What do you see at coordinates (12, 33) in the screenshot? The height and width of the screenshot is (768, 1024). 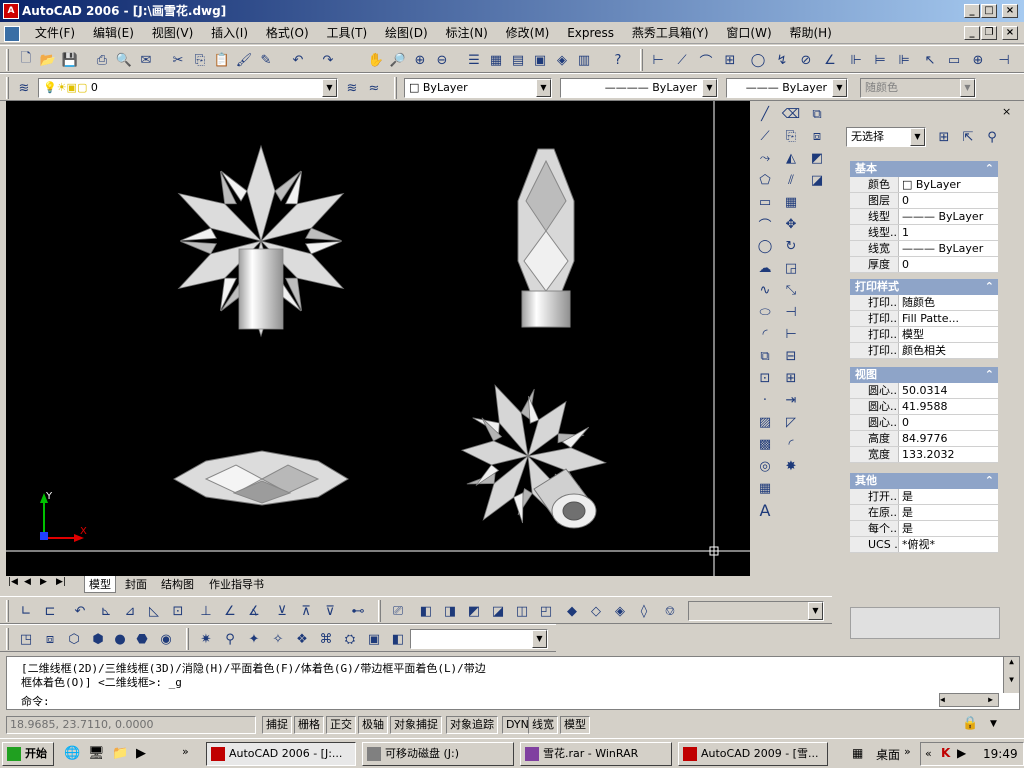 I see `document-icon` at bounding box center [12, 33].